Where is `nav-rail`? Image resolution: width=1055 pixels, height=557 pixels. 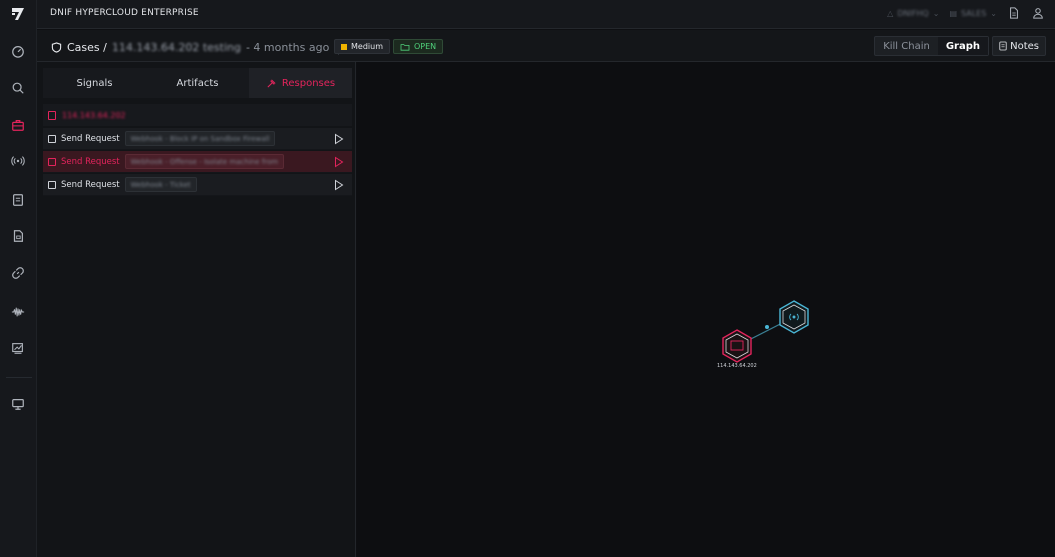
nav-rail is located at coordinates (18, 278).